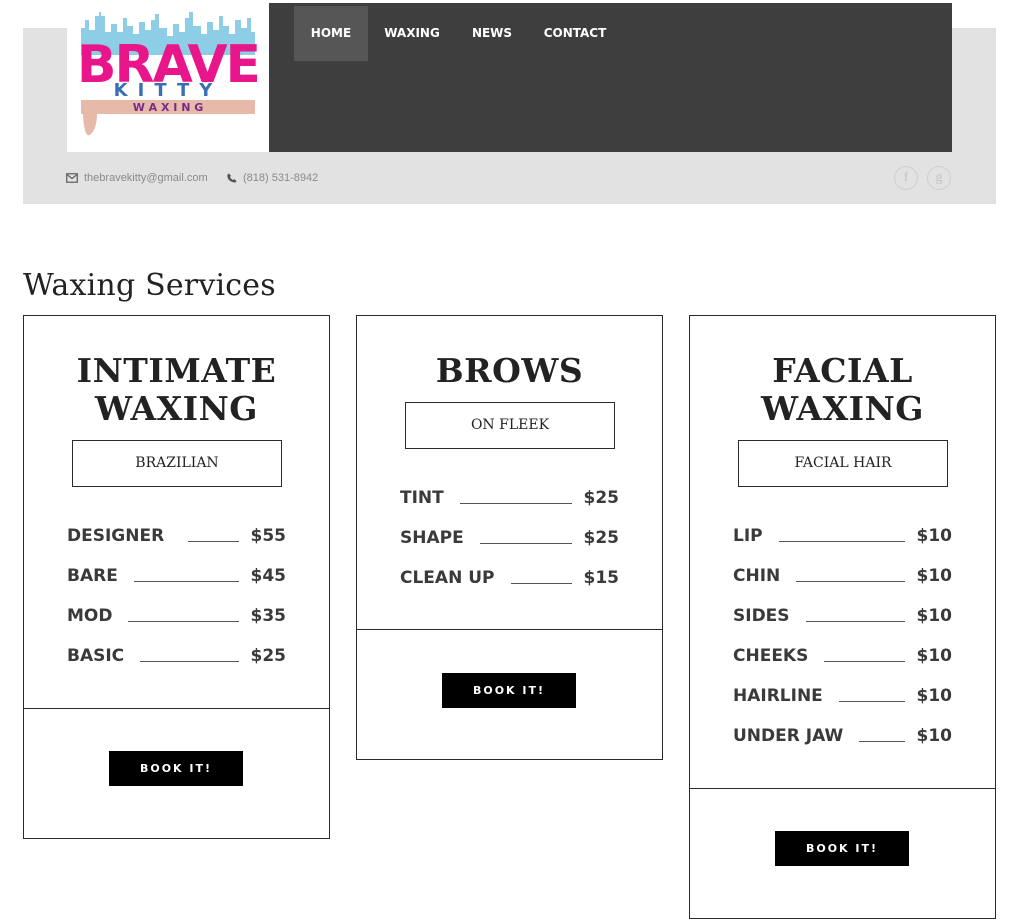  What do you see at coordinates (771, 656) in the screenshot?
I see `service-label: CHEEKS` at bounding box center [771, 656].